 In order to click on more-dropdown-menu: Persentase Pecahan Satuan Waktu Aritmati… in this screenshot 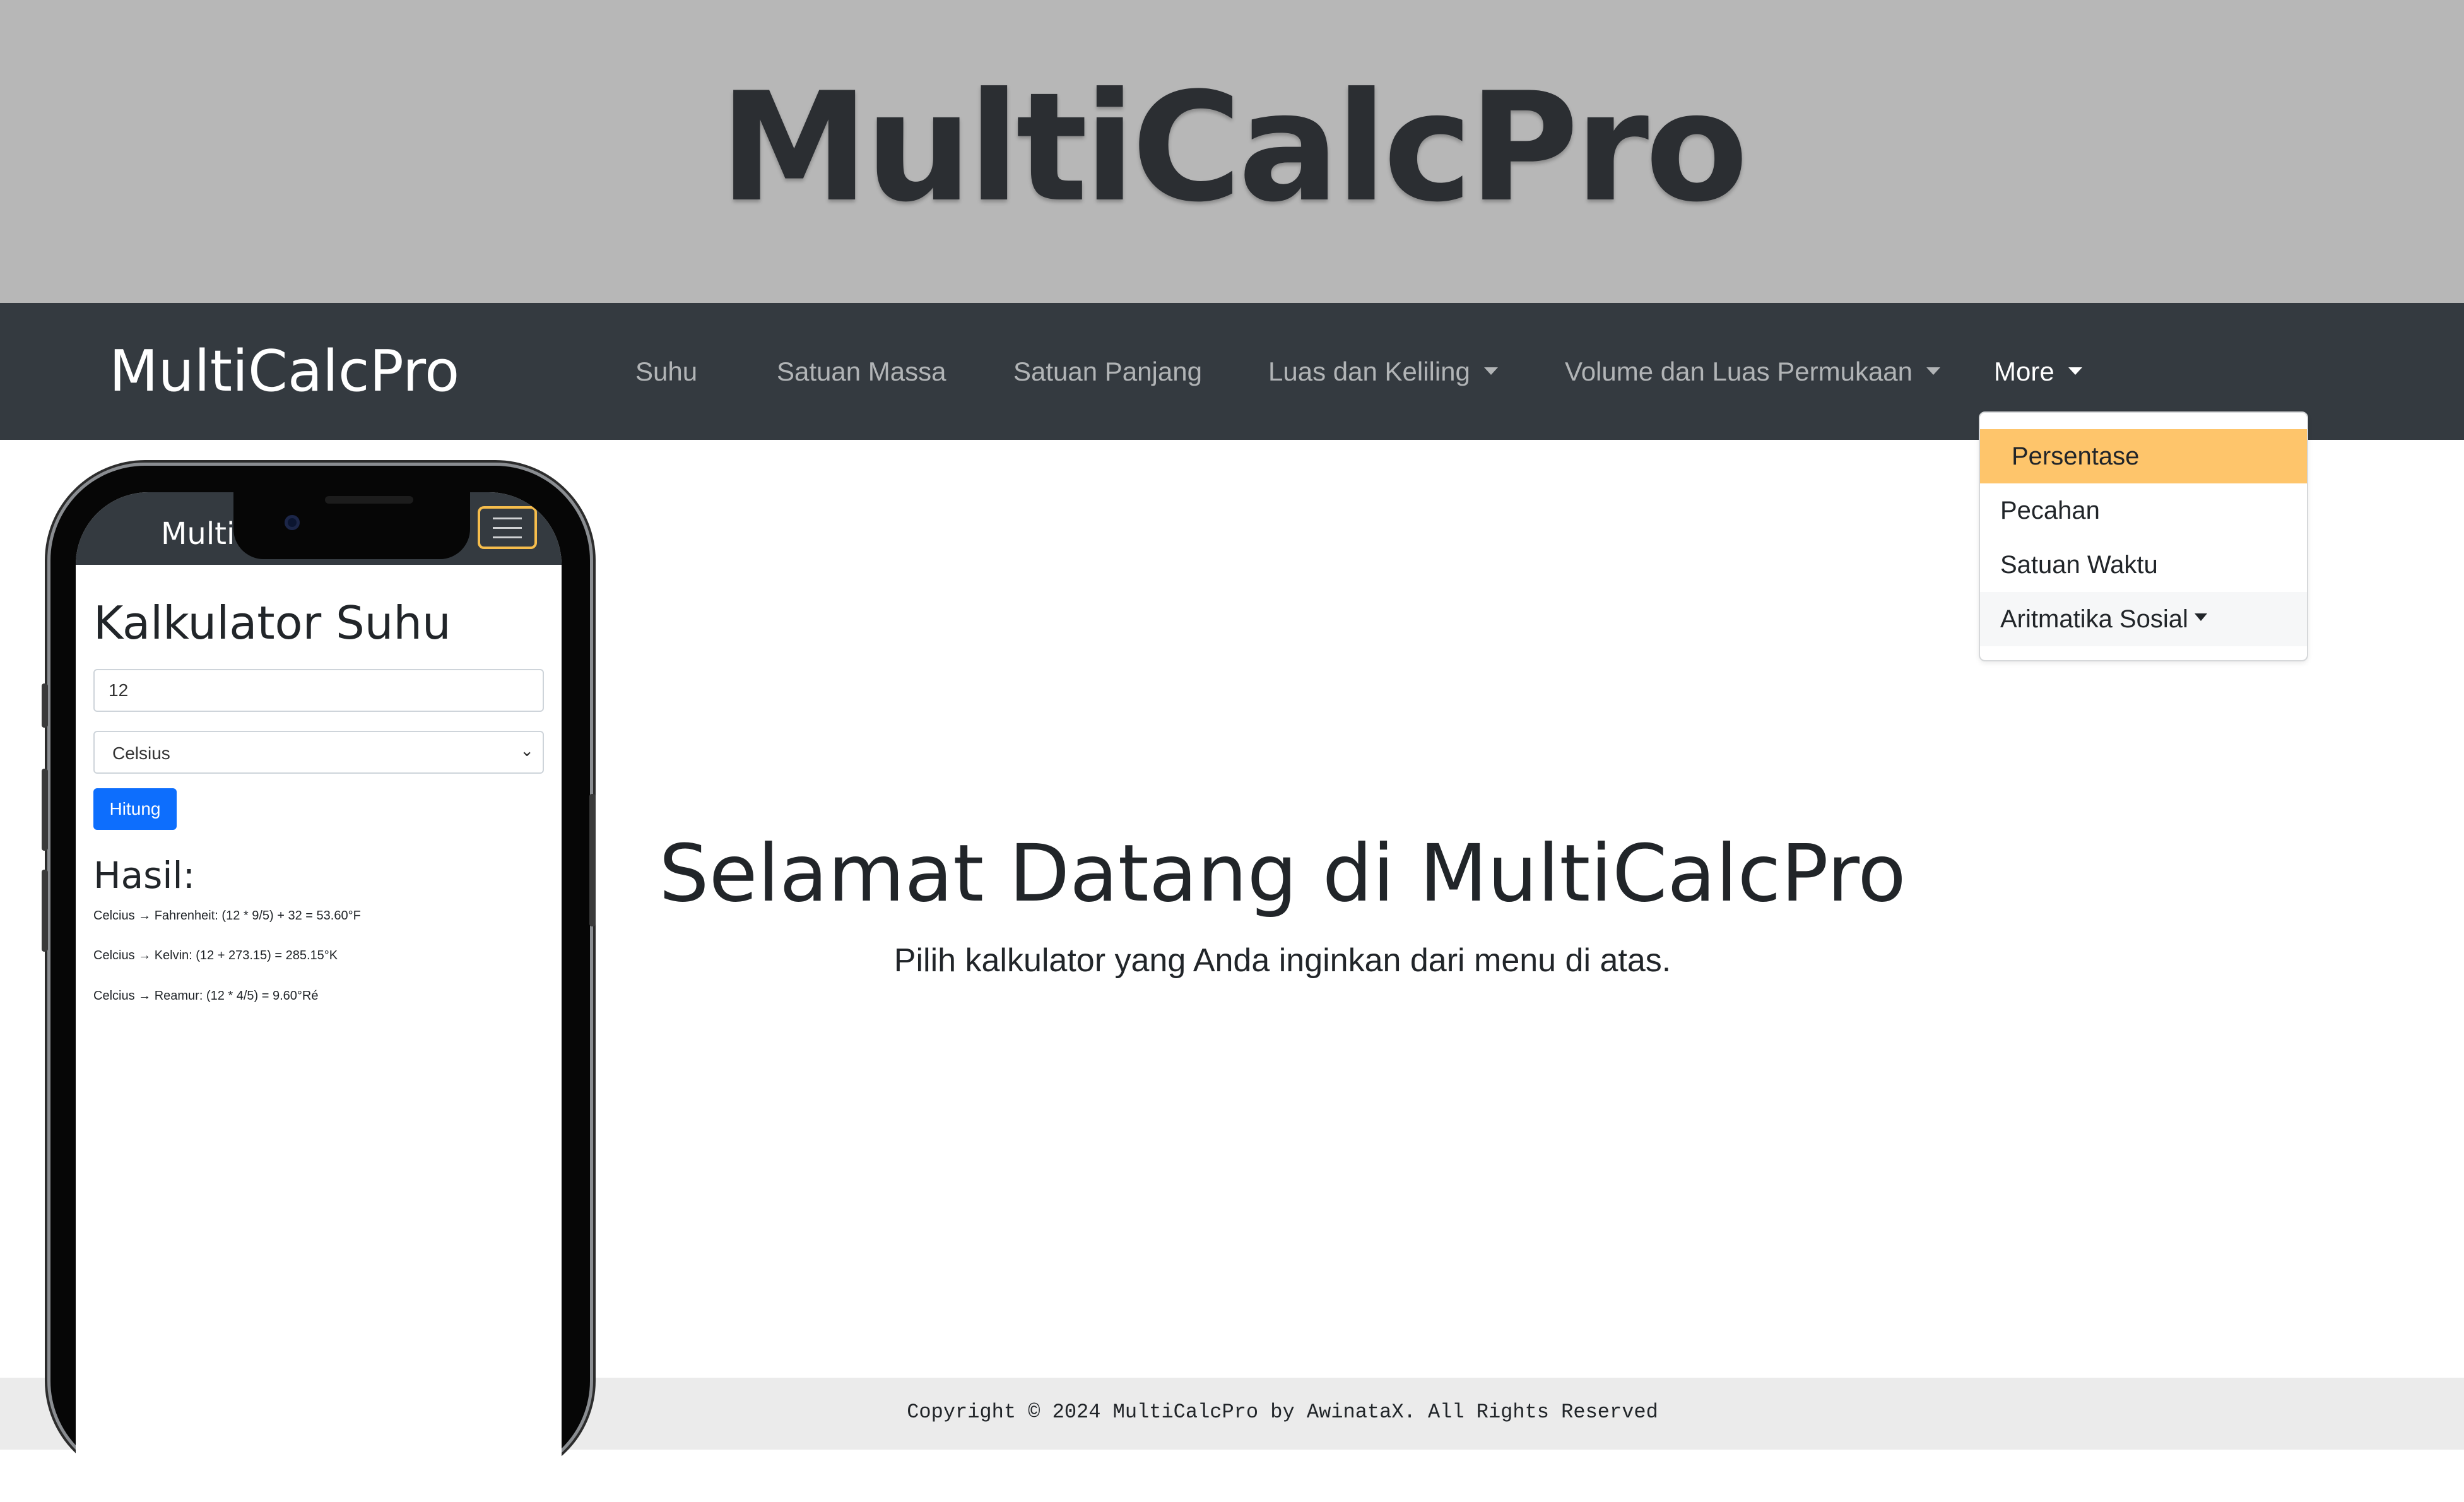, I will do `click(2144, 536)`.